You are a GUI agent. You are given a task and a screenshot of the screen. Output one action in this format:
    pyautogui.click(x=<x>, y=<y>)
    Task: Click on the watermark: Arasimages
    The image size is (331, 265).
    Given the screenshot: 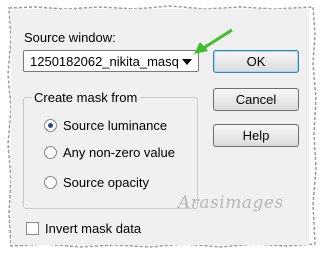 What is the action you would take?
    pyautogui.click(x=231, y=203)
    